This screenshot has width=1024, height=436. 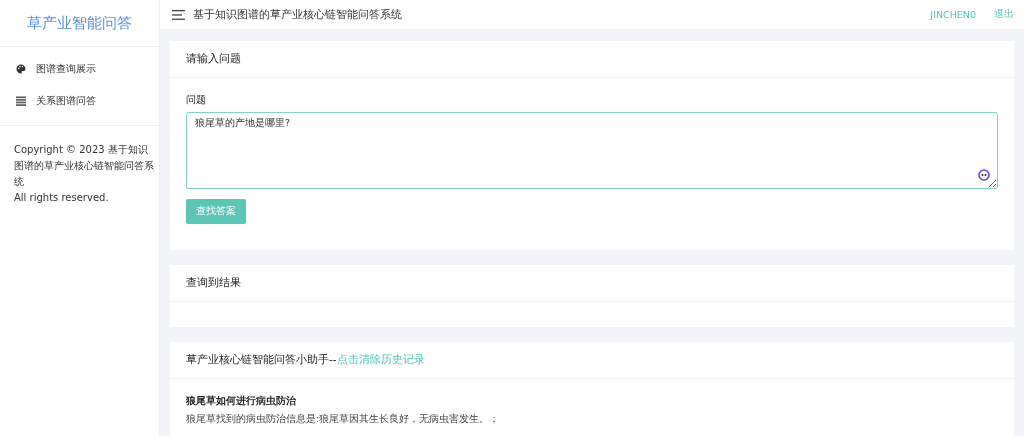 What do you see at coordinates (84, 166) in the screenshot?
I see `copyright-text: Copyright © 2023 基于知识图谱的草产业核心链智能问答系统` at bounding box center [84, 166].